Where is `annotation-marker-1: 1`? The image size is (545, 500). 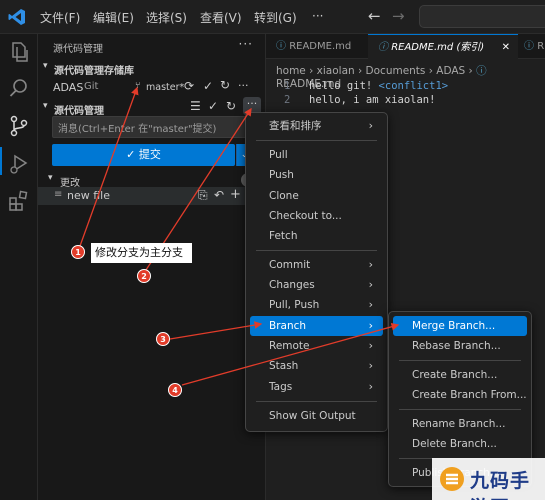 annotation-marker-1: 1 is located at coordinates (78, 252).